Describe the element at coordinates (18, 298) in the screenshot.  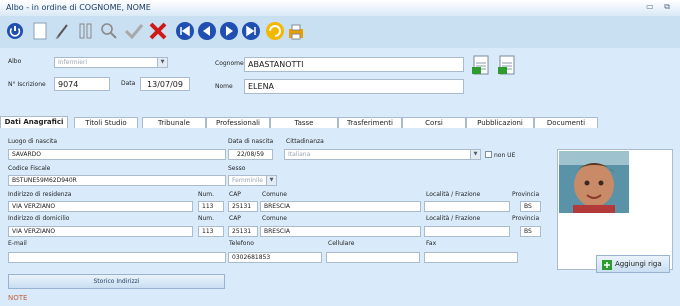
I see `note-label: NOTE` at that location.